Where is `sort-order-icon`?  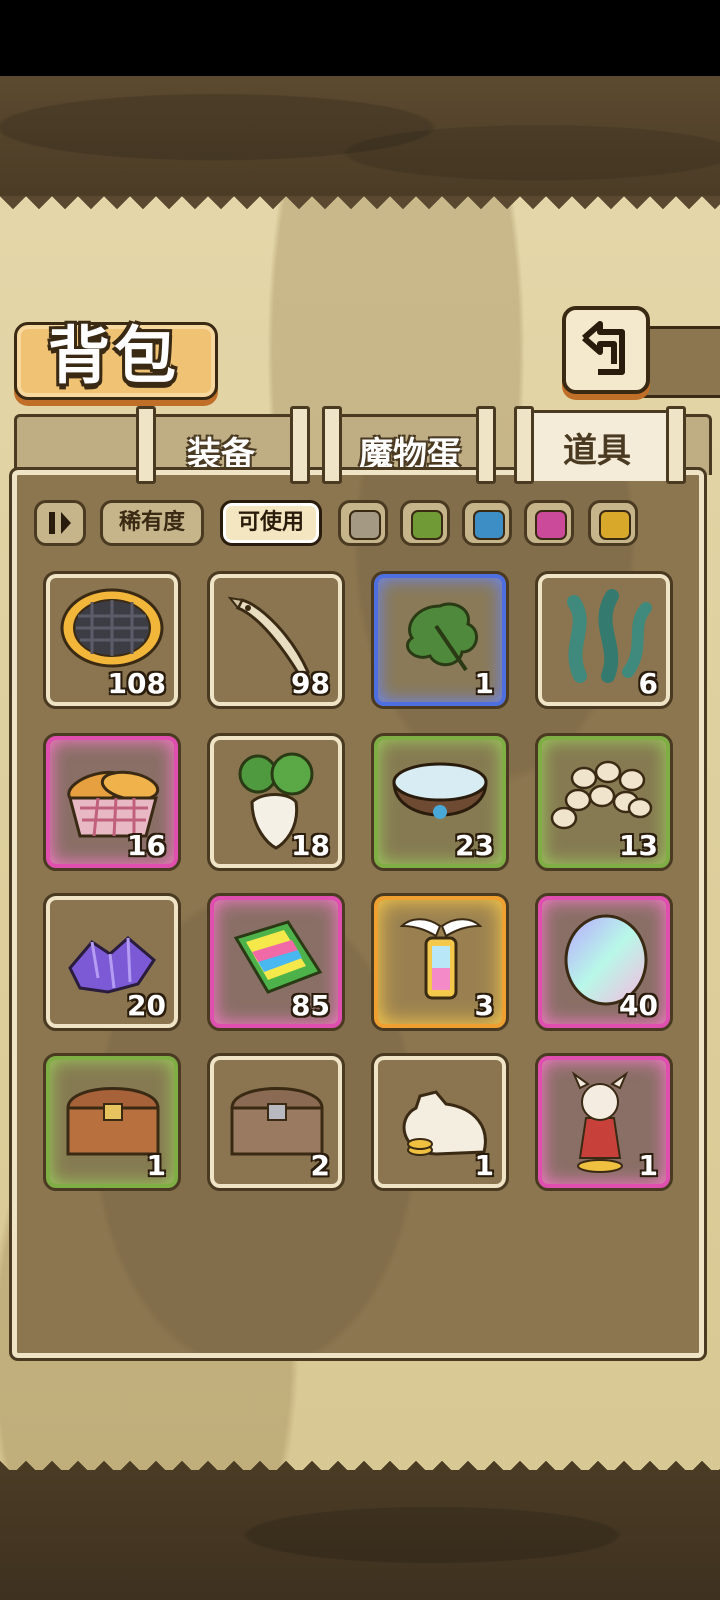 sort-order-icon is located at coordinates (60, 523).